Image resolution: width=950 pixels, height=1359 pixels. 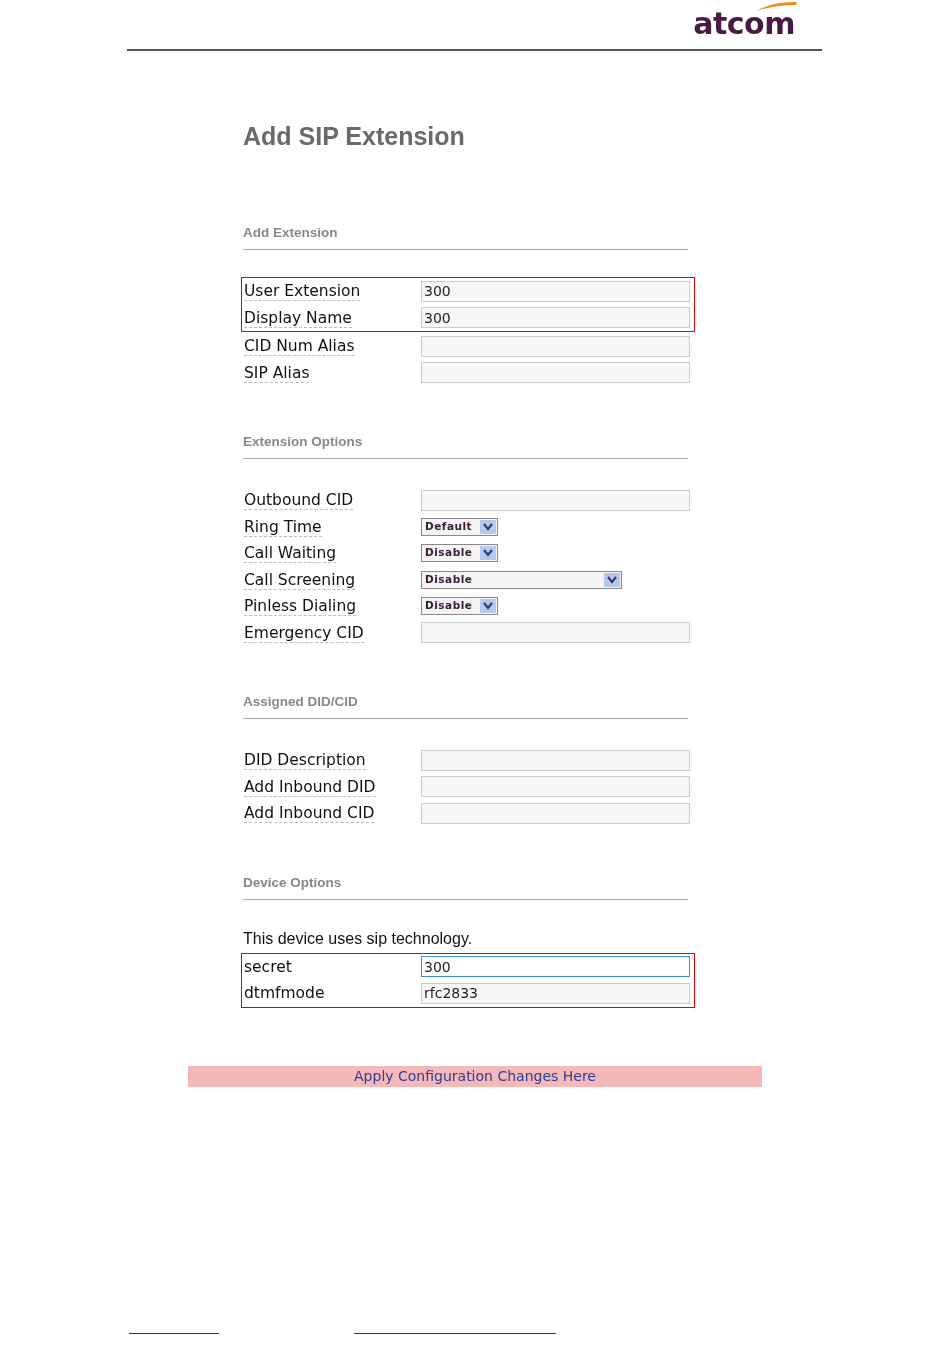 I want to click on field-label: secret, so click(x=268, y=966).